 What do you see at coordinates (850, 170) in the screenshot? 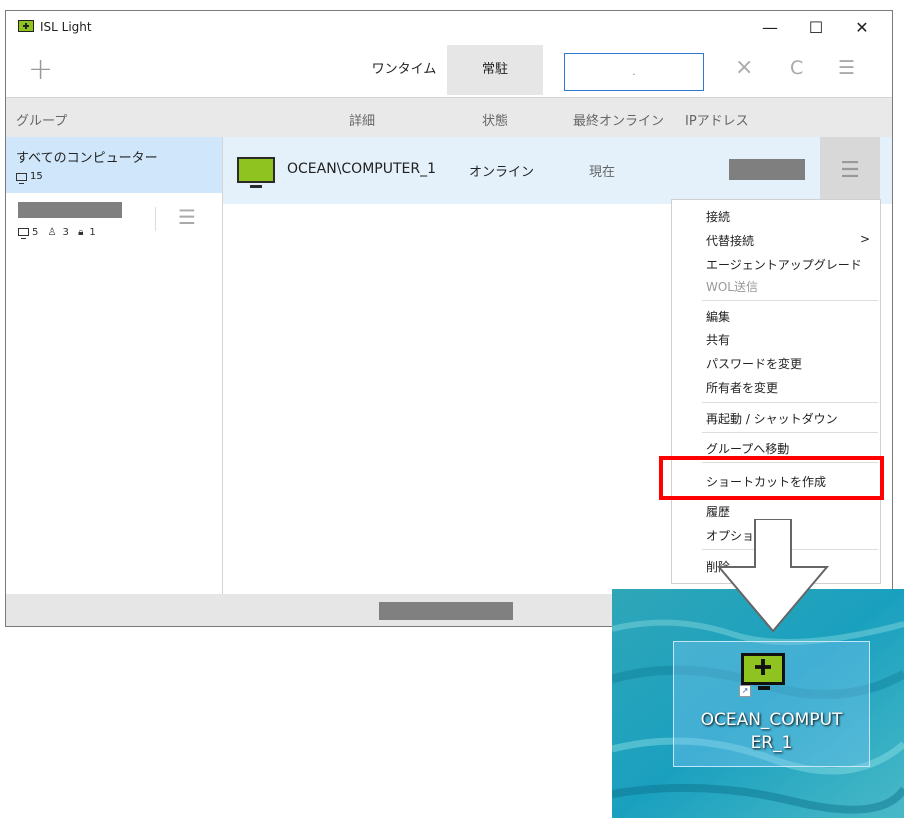
I see `row-menu-icon: ☰` at bounding box center [850, 170].